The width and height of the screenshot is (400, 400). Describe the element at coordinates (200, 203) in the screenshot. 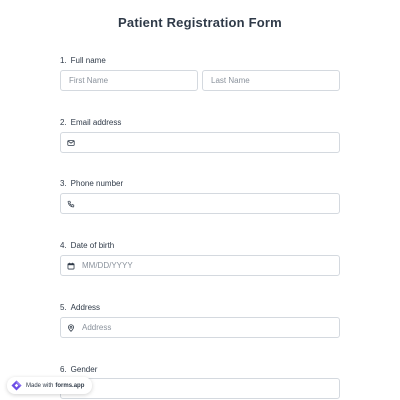

I see `phone-field` at that location.